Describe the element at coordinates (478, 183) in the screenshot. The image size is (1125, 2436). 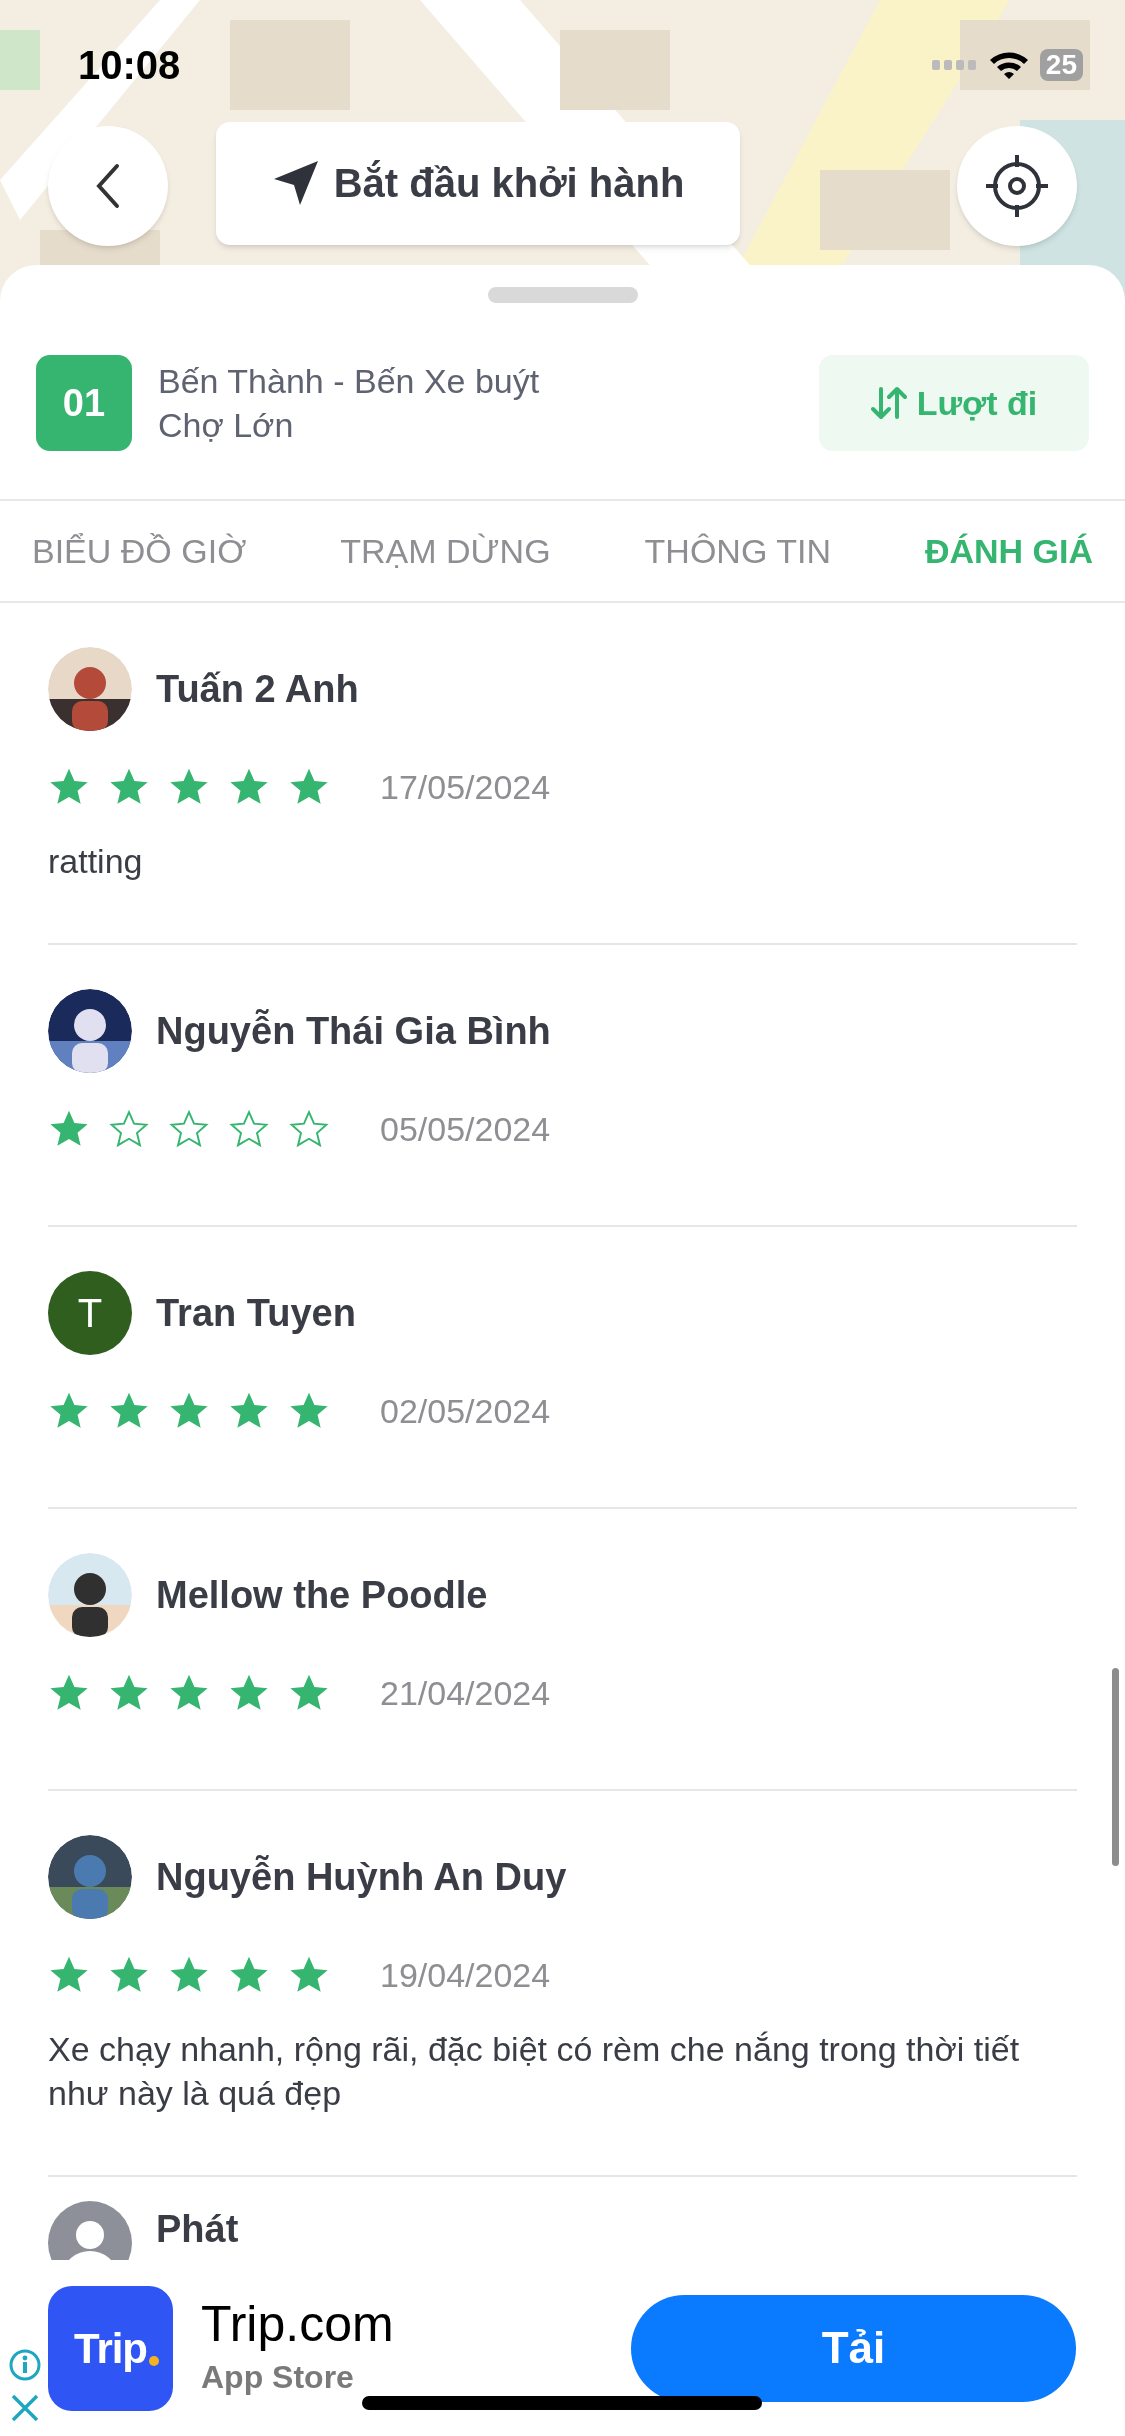
I see `start-trip-button: Bắt đầu khởi hành` at that location.